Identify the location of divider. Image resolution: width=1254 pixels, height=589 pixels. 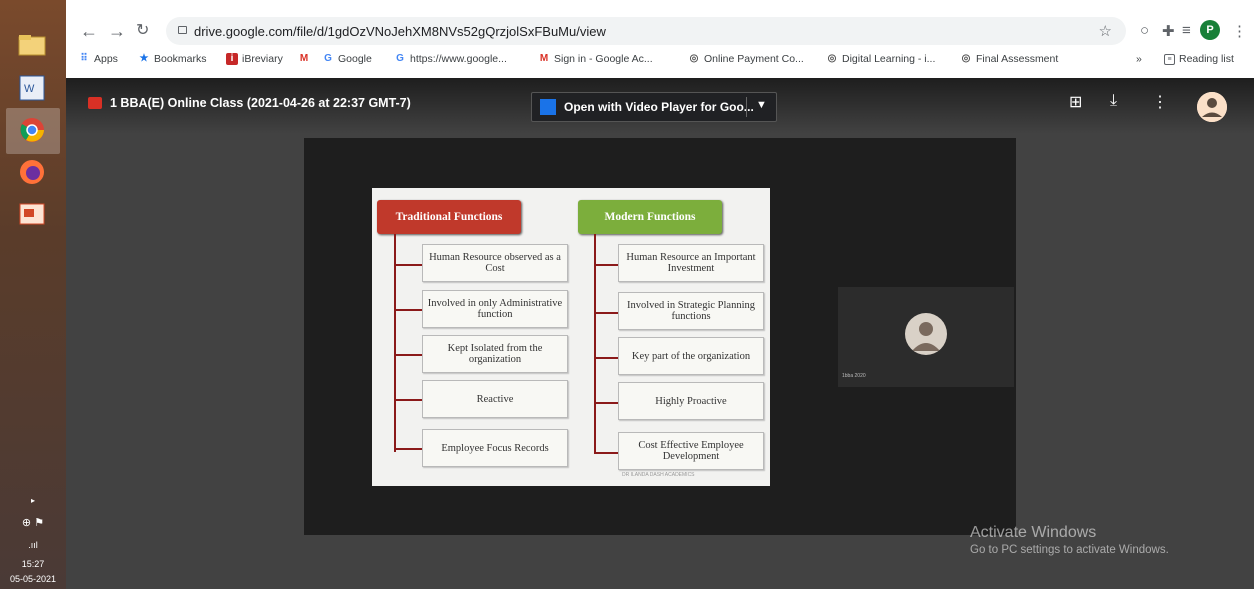
(746, 107).